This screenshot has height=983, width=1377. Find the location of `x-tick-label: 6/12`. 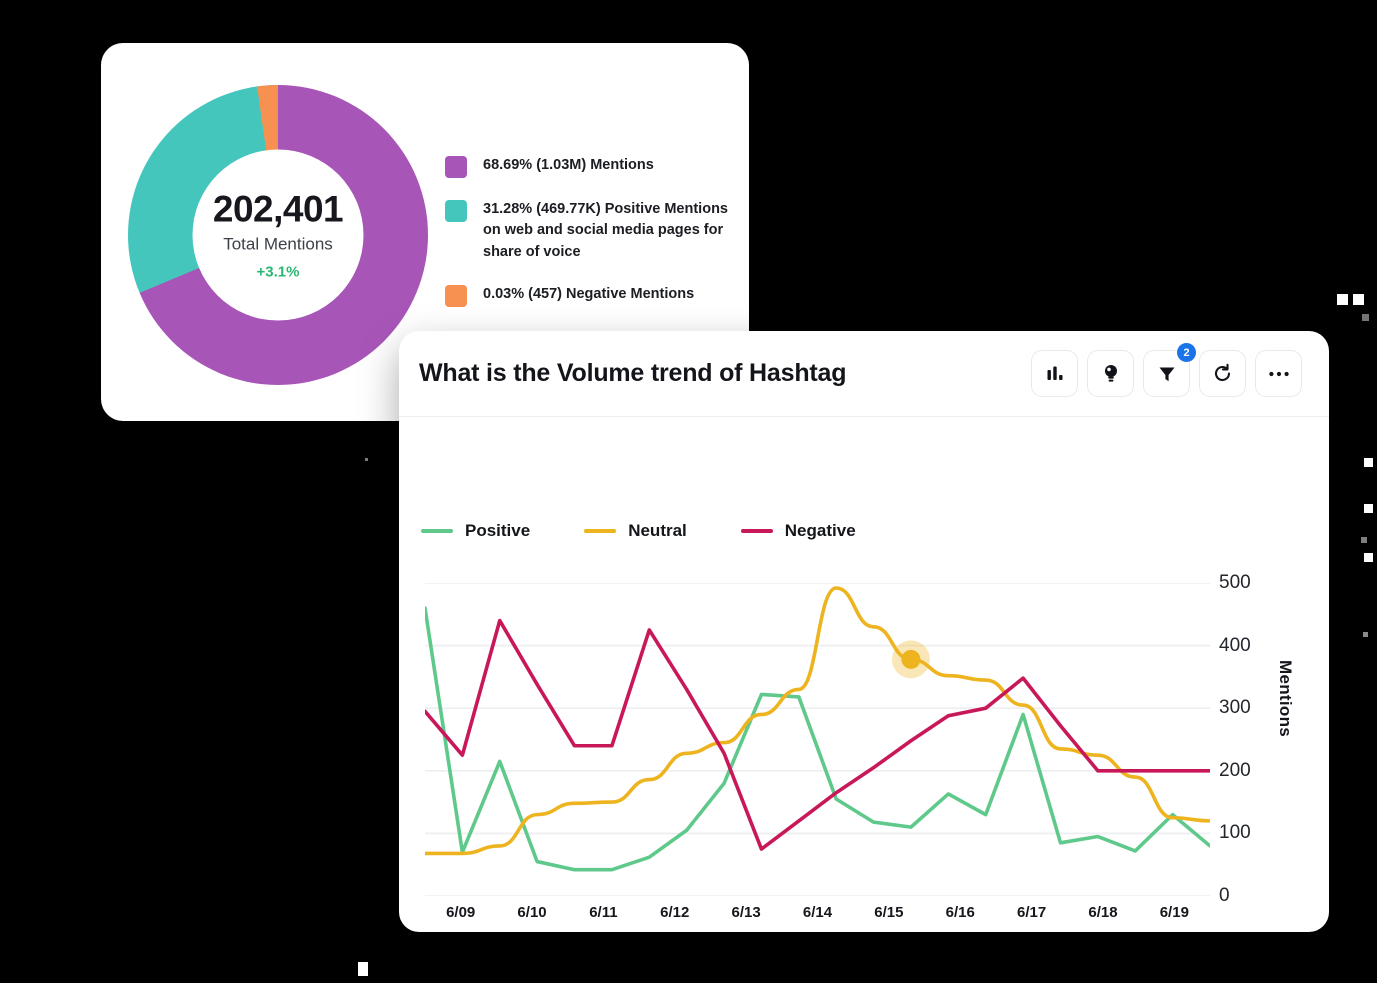

x-tick-label: 6/12 is located at coordinates (675, 912).